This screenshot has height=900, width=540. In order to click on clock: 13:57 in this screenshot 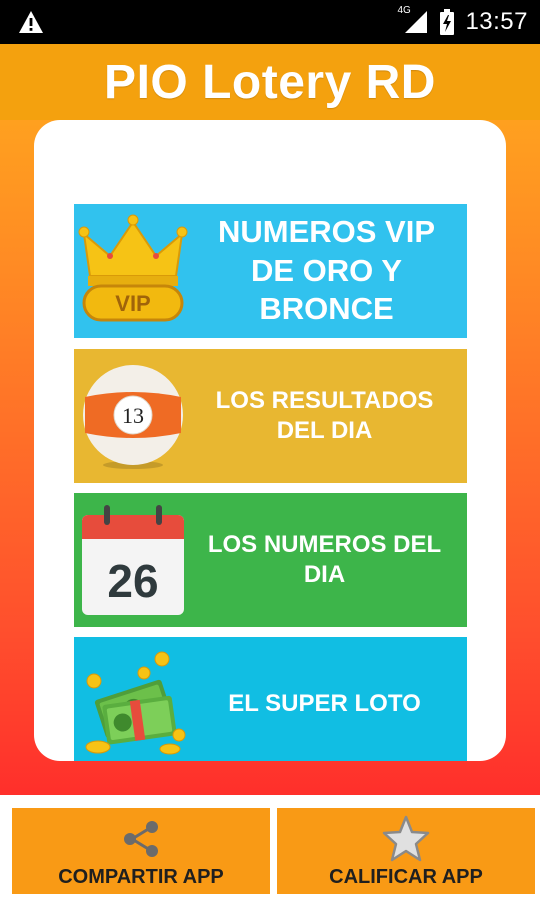, I will do `click(496, 21)`.